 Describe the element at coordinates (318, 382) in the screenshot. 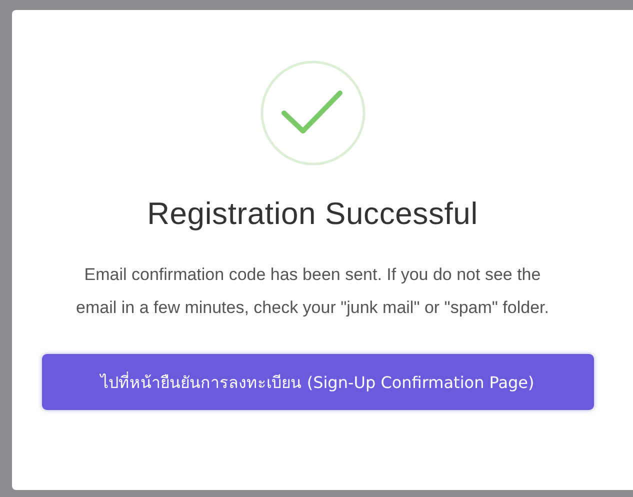

I see `confirmation-page-button: ไปที่หน้ายืนยันการลงทะเบียน (Sign-Up Confirmation Page)` at that location.